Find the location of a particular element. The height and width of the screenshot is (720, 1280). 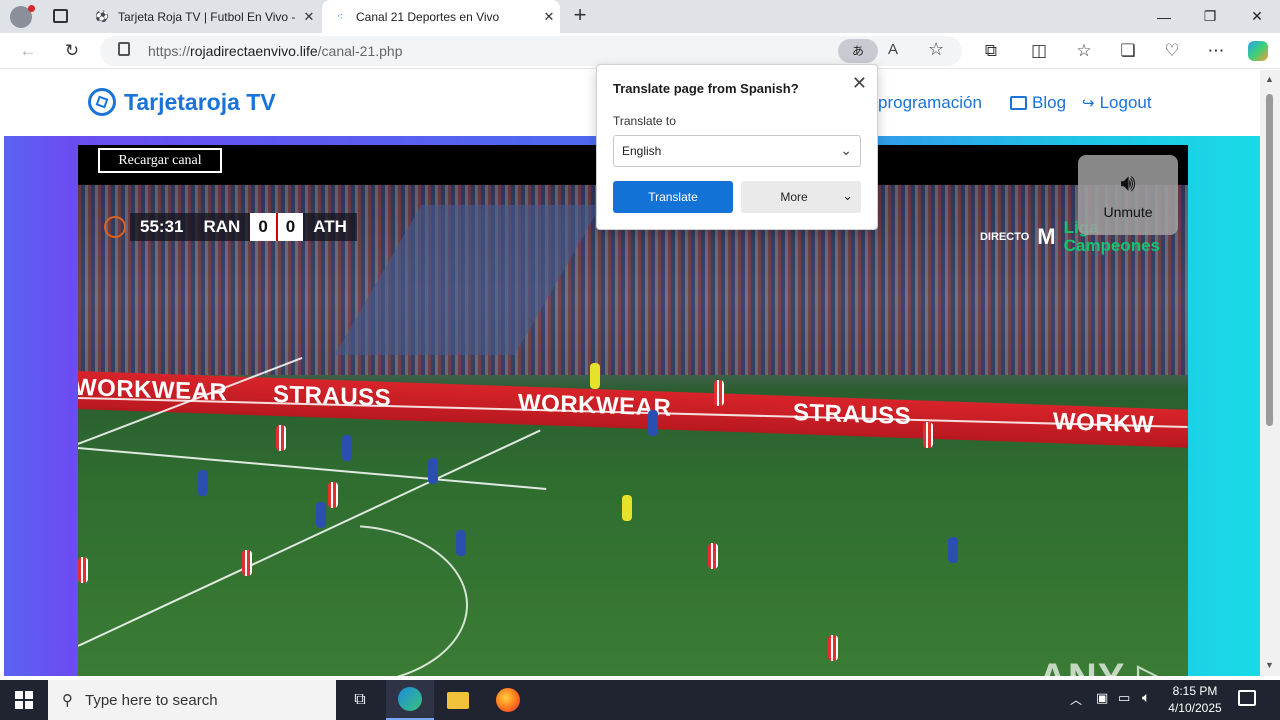

away-team: ATH is located at coordinates (330, 226).